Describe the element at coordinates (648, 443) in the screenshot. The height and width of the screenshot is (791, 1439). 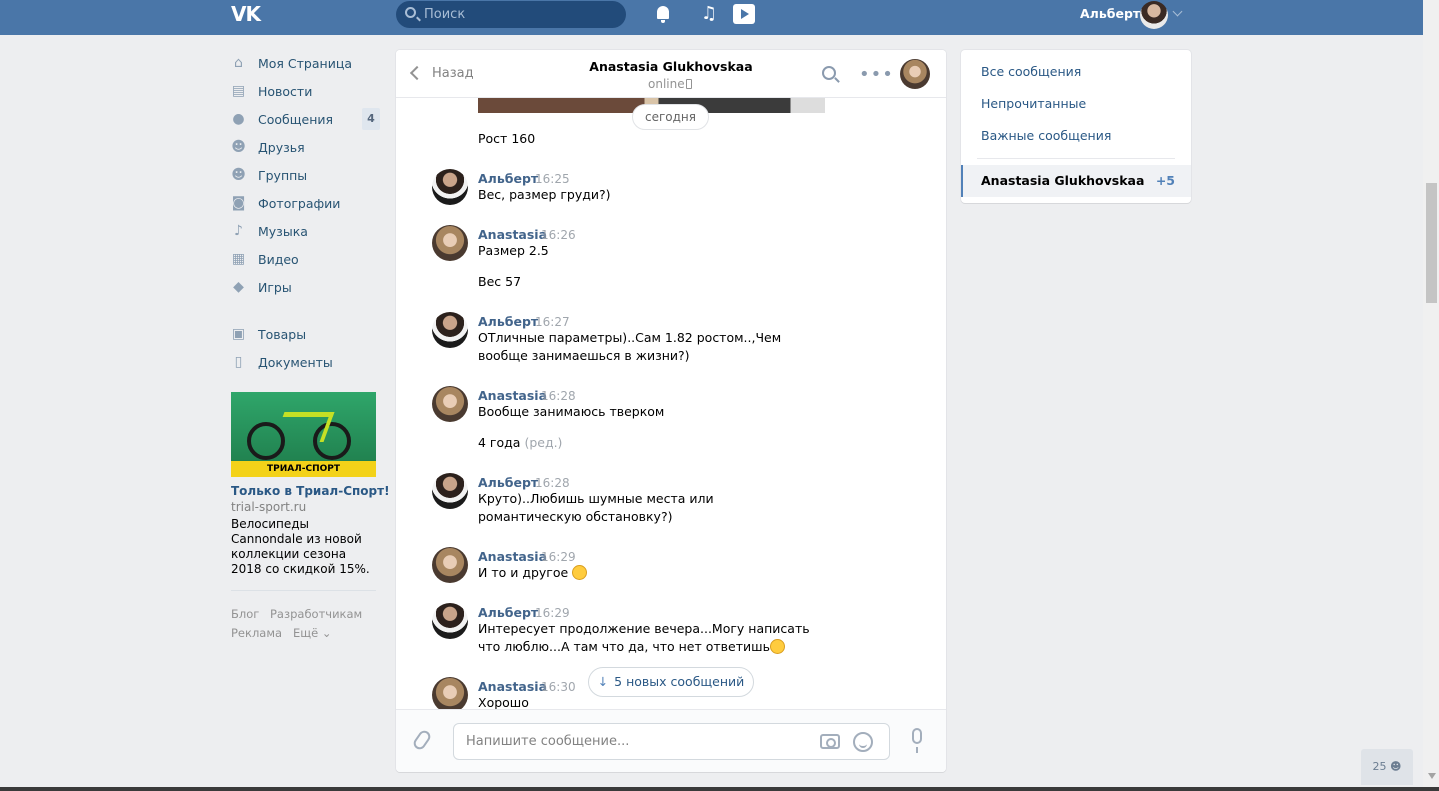
I see `message-row: 4 года (ред.)` at that location.